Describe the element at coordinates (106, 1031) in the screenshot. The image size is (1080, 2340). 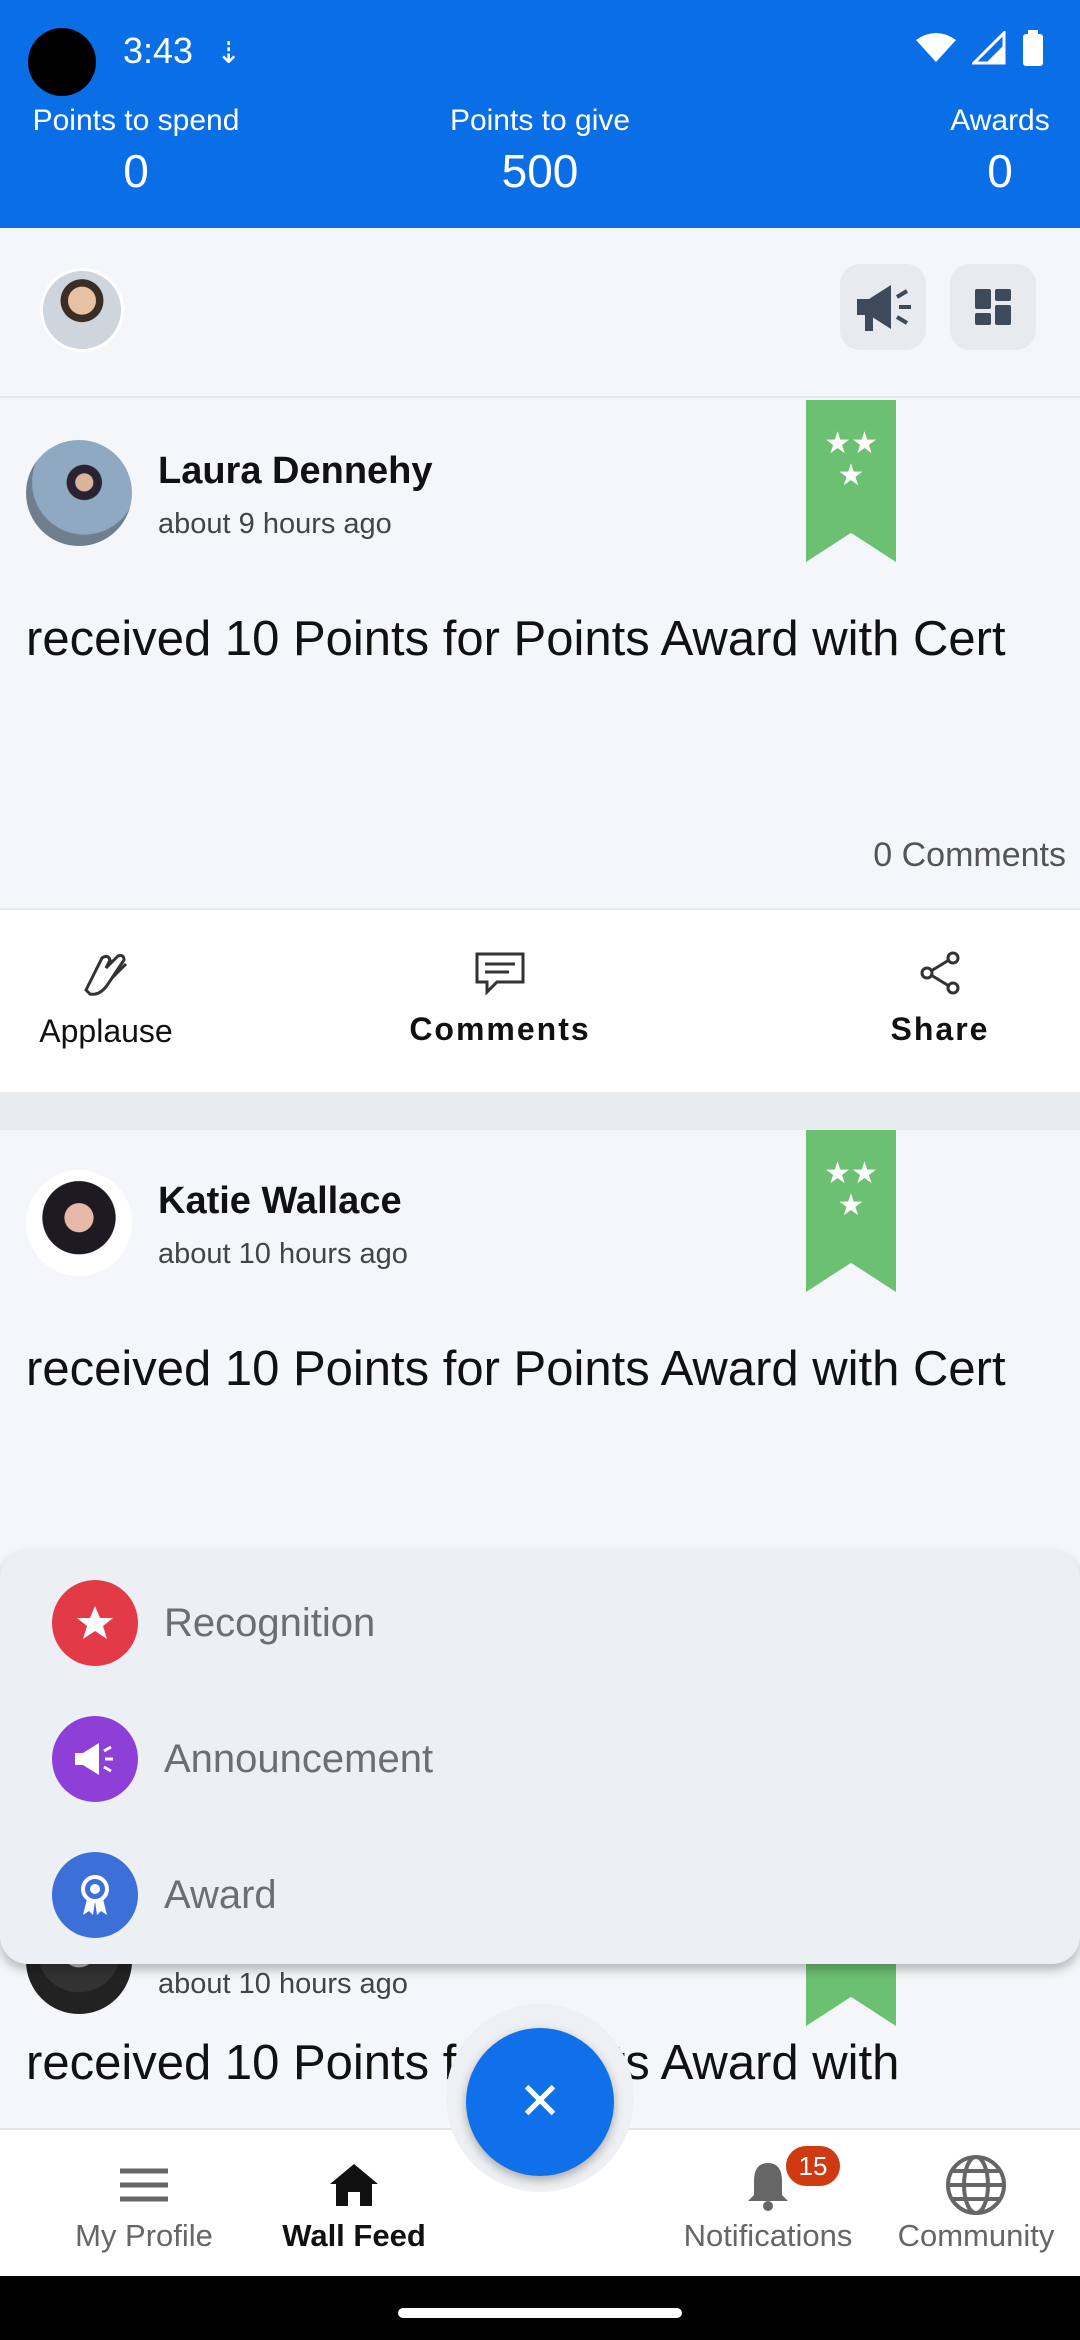
I see `applause-label: Applause` at that location.